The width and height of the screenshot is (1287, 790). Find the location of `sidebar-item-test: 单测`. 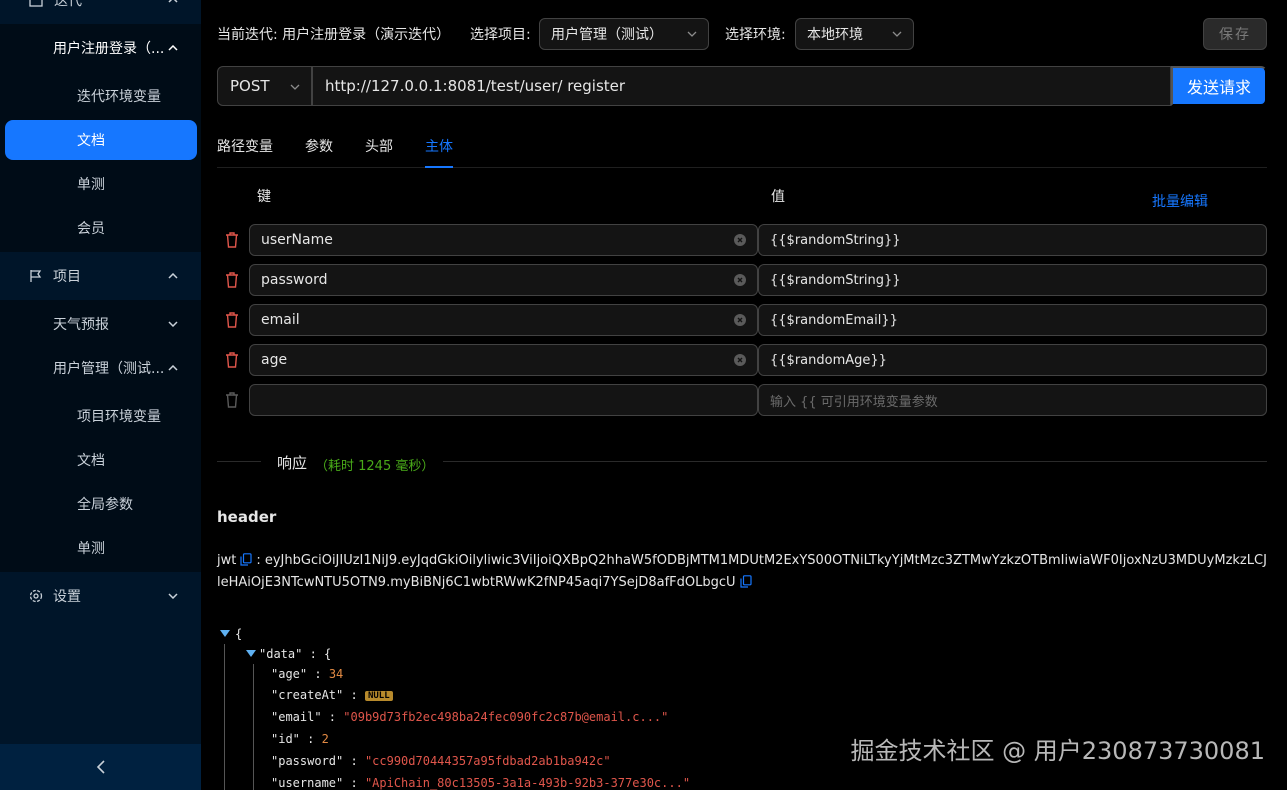

sidebar-item-test: 单测 is located at coordinates (100, 184).